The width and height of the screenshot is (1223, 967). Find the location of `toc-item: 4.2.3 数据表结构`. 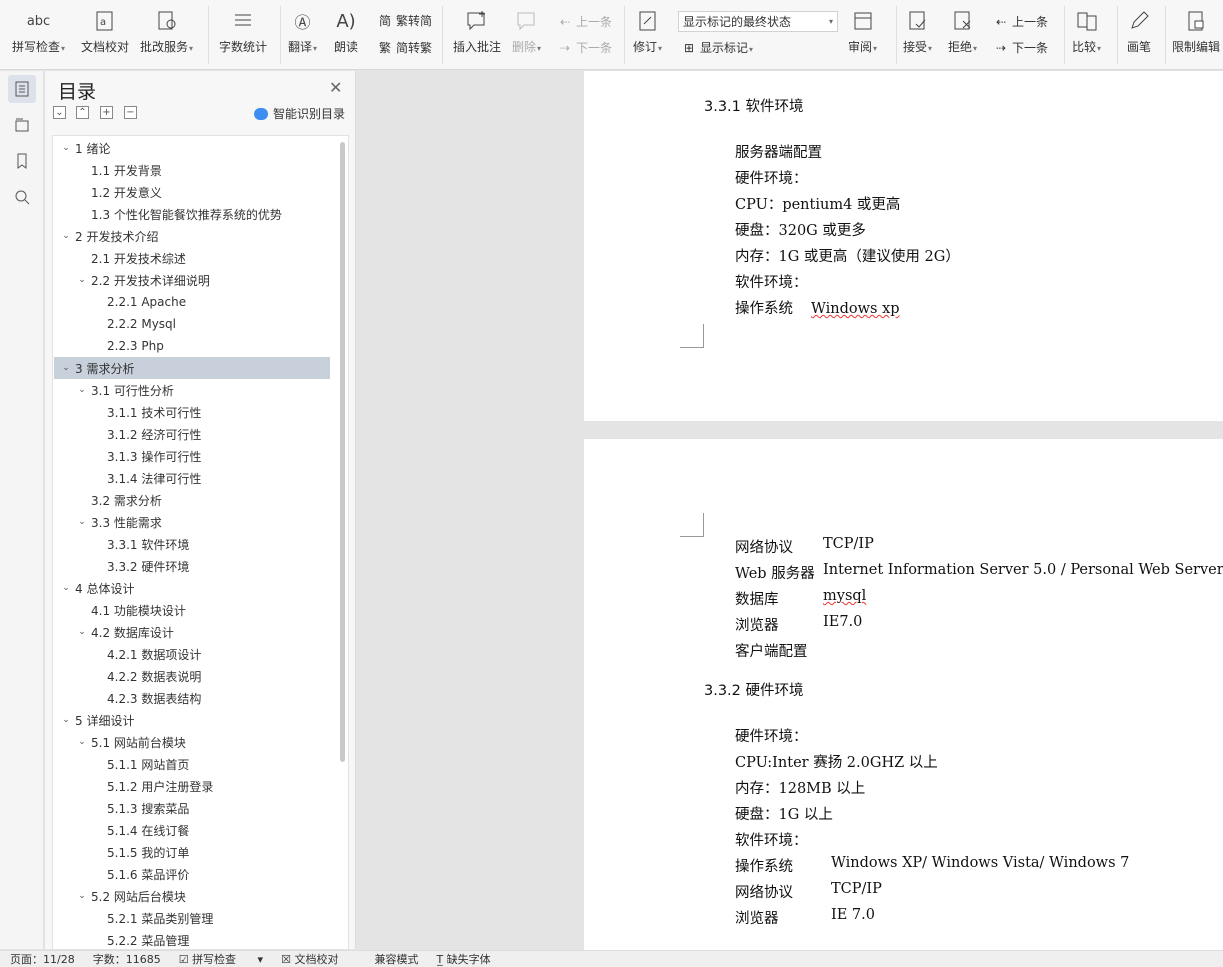

toc-item: 4.2.3 数据表结构 is located at coordinates (192, 698).